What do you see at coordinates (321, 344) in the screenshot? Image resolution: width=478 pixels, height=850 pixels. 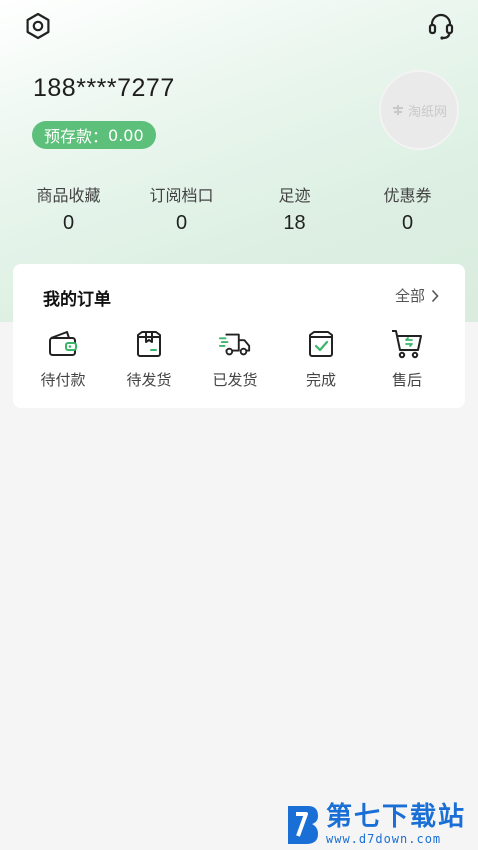 I see `box-check-icon` at bounding box center [321, 344].